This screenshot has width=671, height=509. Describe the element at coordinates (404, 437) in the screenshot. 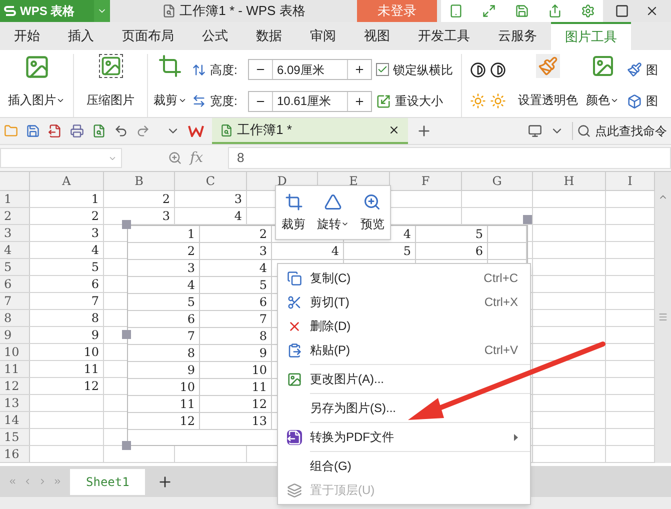

I see `menu-item: 转换为PDF文件` at that location.